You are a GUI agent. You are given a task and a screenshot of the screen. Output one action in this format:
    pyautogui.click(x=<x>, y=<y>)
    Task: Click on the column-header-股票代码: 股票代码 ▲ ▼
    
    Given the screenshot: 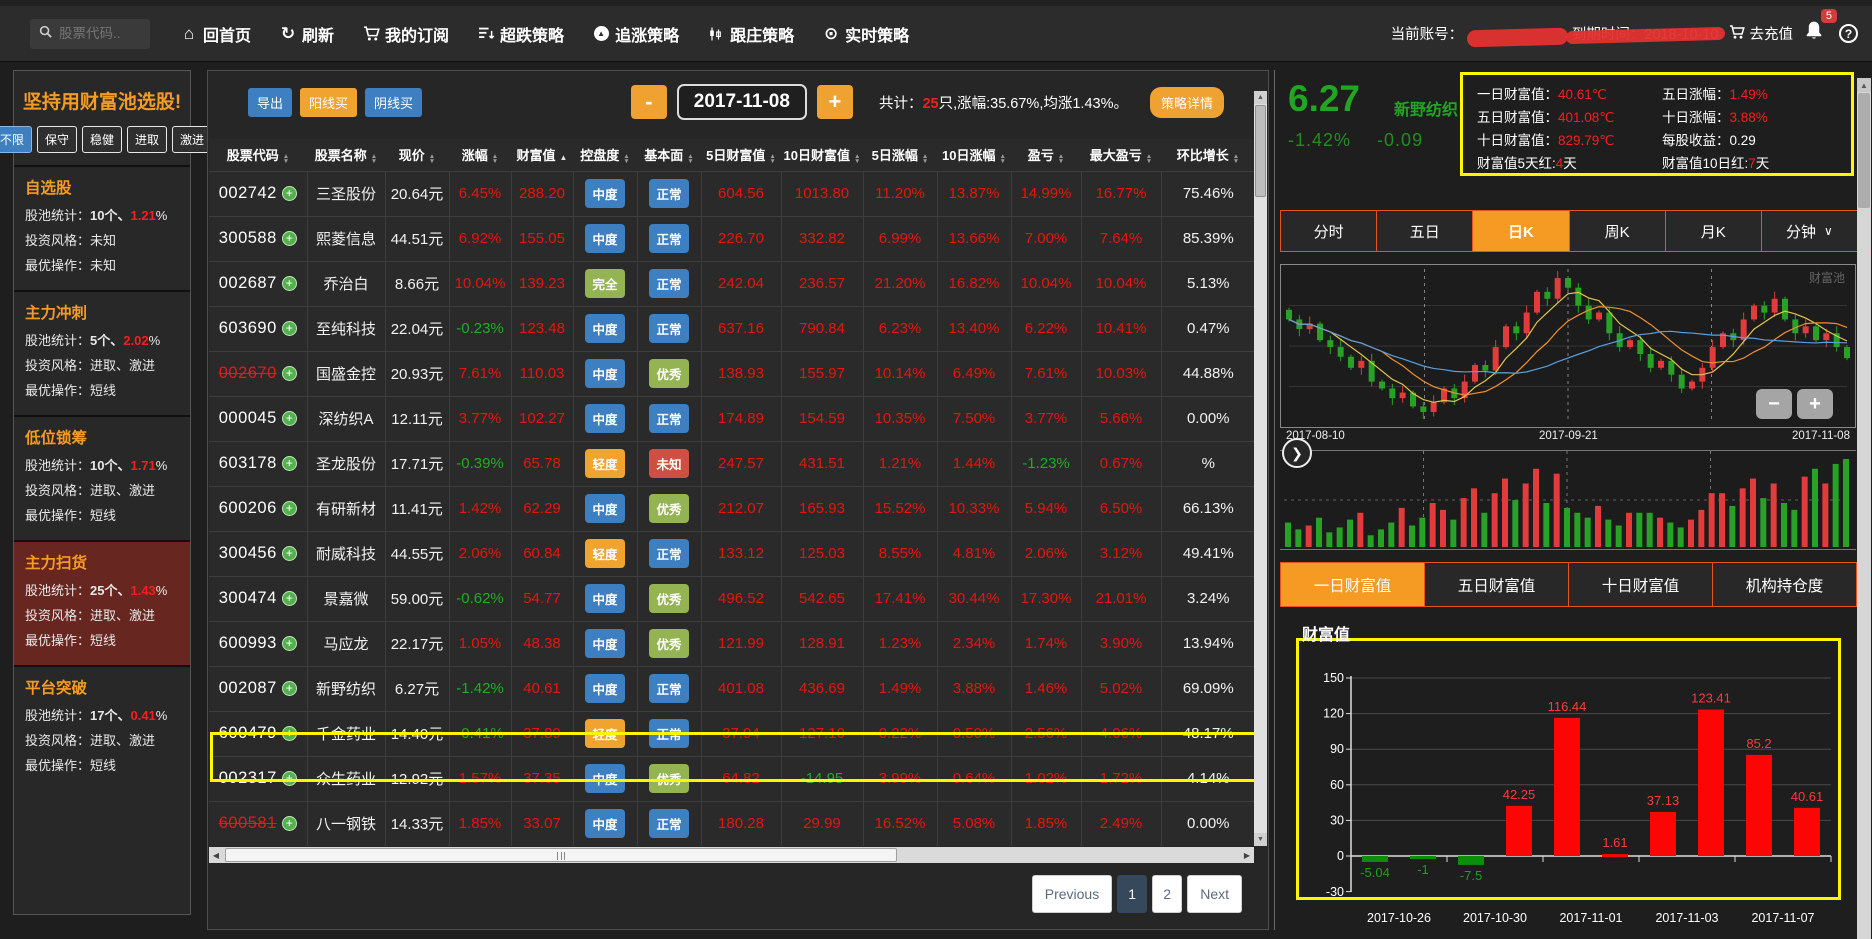 What is the action you would take?
    pyautogui.click(x=258, y=155)
    